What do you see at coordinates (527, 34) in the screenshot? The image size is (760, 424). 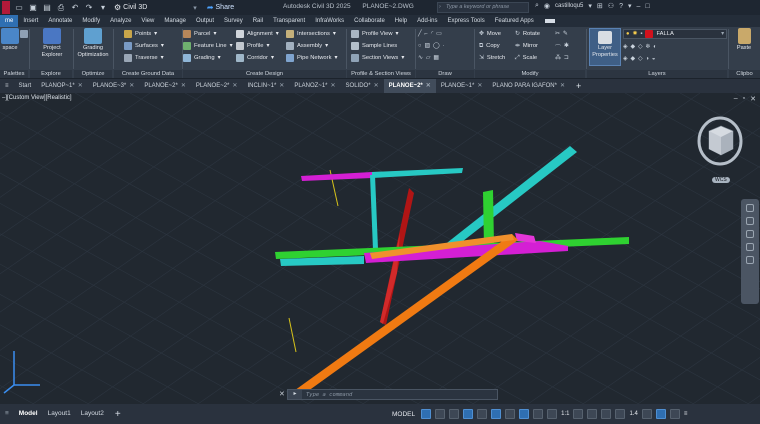 I see `rotate-button: ↻ Rotate` at bounding box center [527, 34].